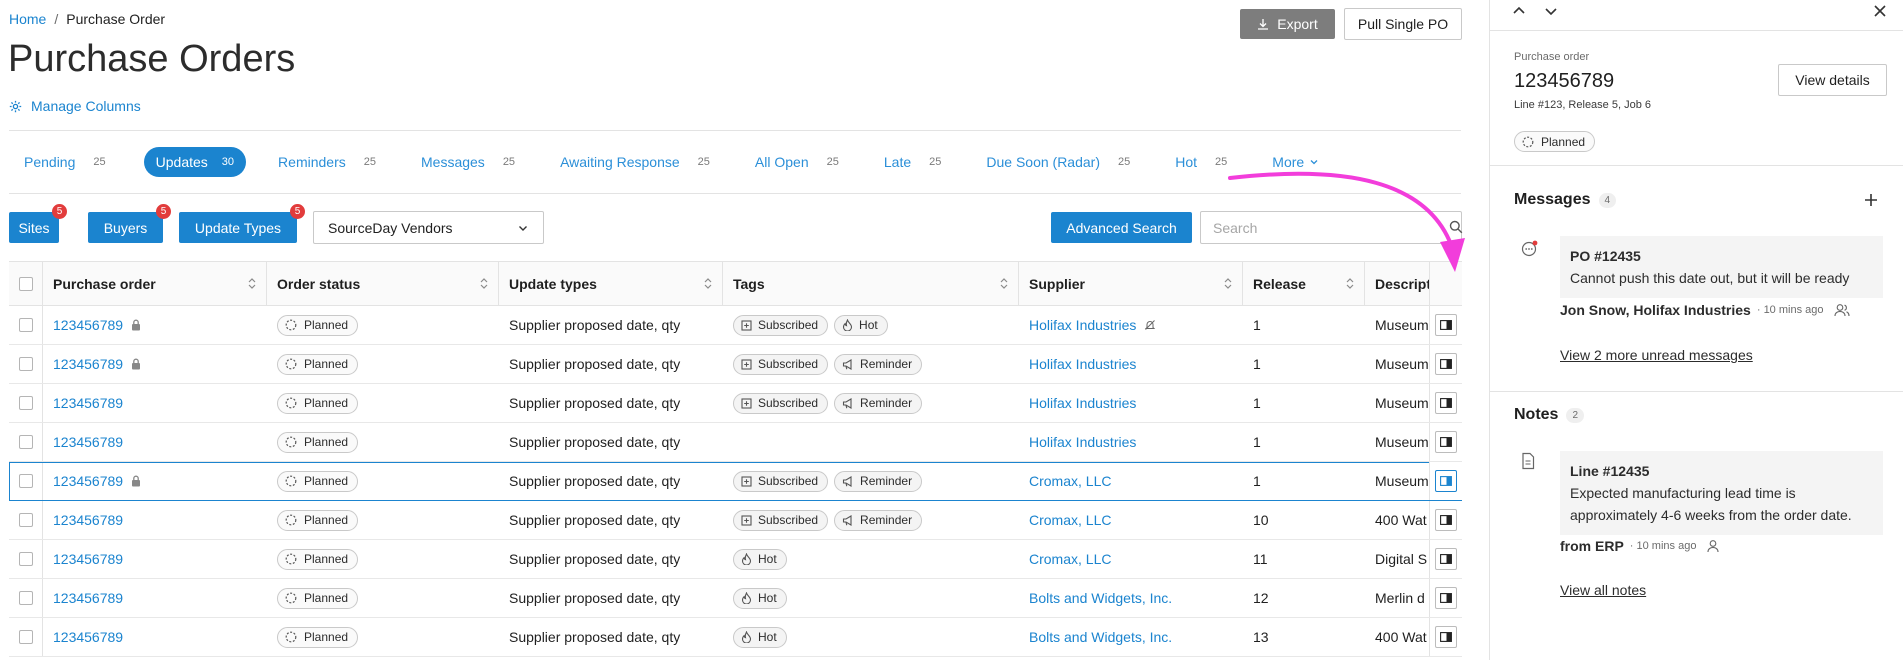  What do you see at coordinates (65, 162) in the screenshot?
I see `tab-pending: Pending 25` at bounding box center [65, 162].